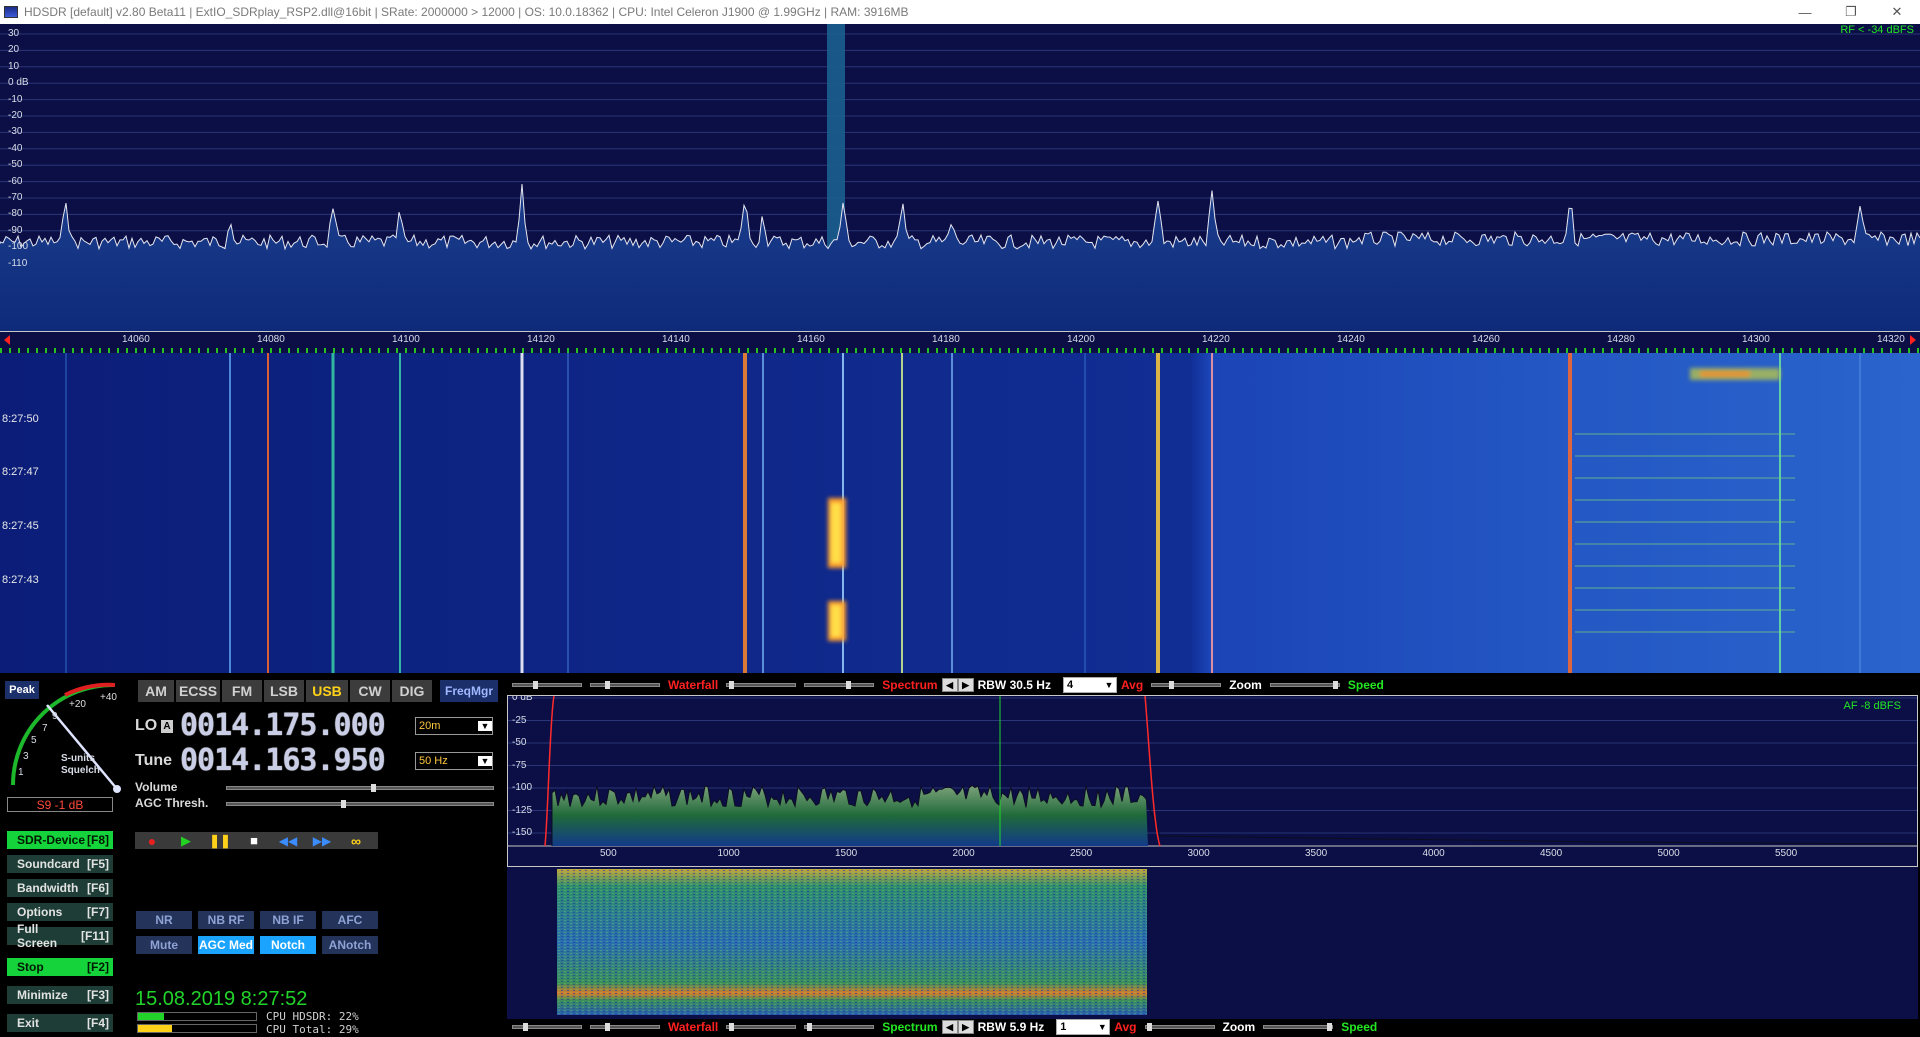  Describe the element at coordinates (156, 691) in the screenshot. I see `mode-am-button: AM` at that location.